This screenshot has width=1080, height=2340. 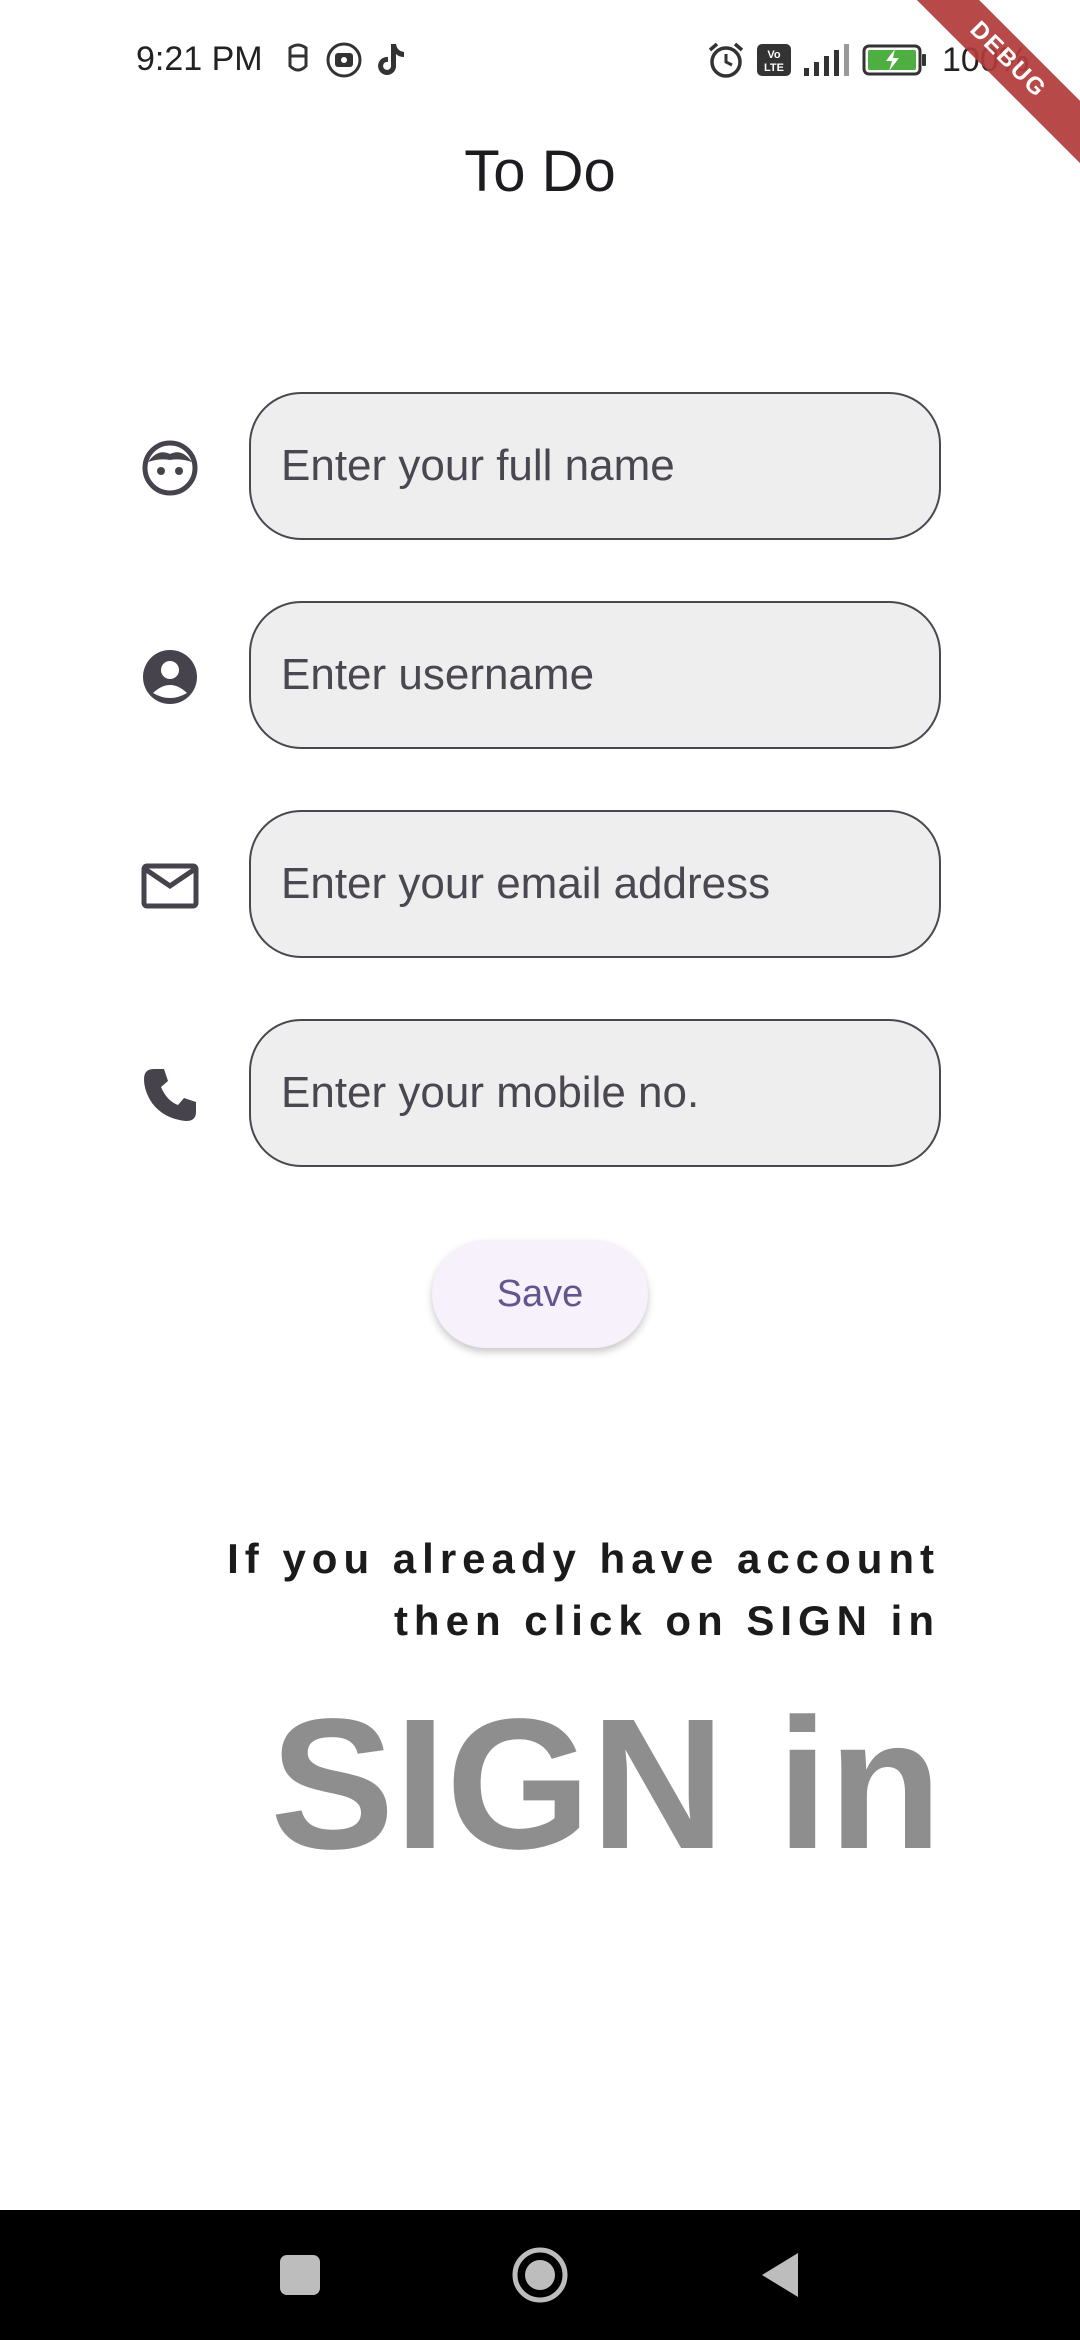 What do you see at coordinates (826, 60) in the screenshot?
I see `signal-icon` at bounding box center [826, 60].